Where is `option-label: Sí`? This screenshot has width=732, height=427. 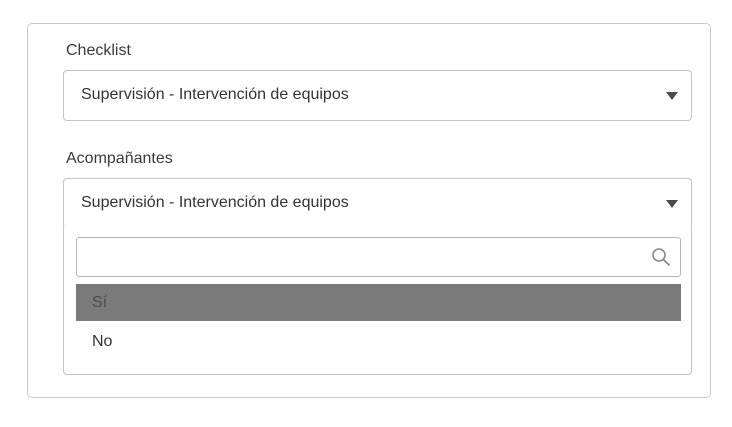 option-label: Sí is located at coordinates (100, 302).